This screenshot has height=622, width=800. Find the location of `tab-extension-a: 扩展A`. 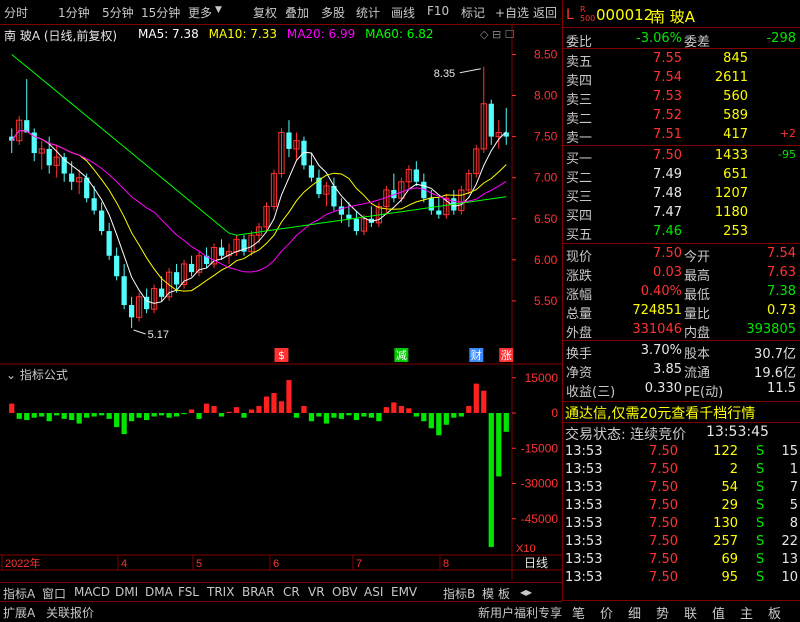

tab-extension-a: 扩展A is located at coordinates (19, 612).